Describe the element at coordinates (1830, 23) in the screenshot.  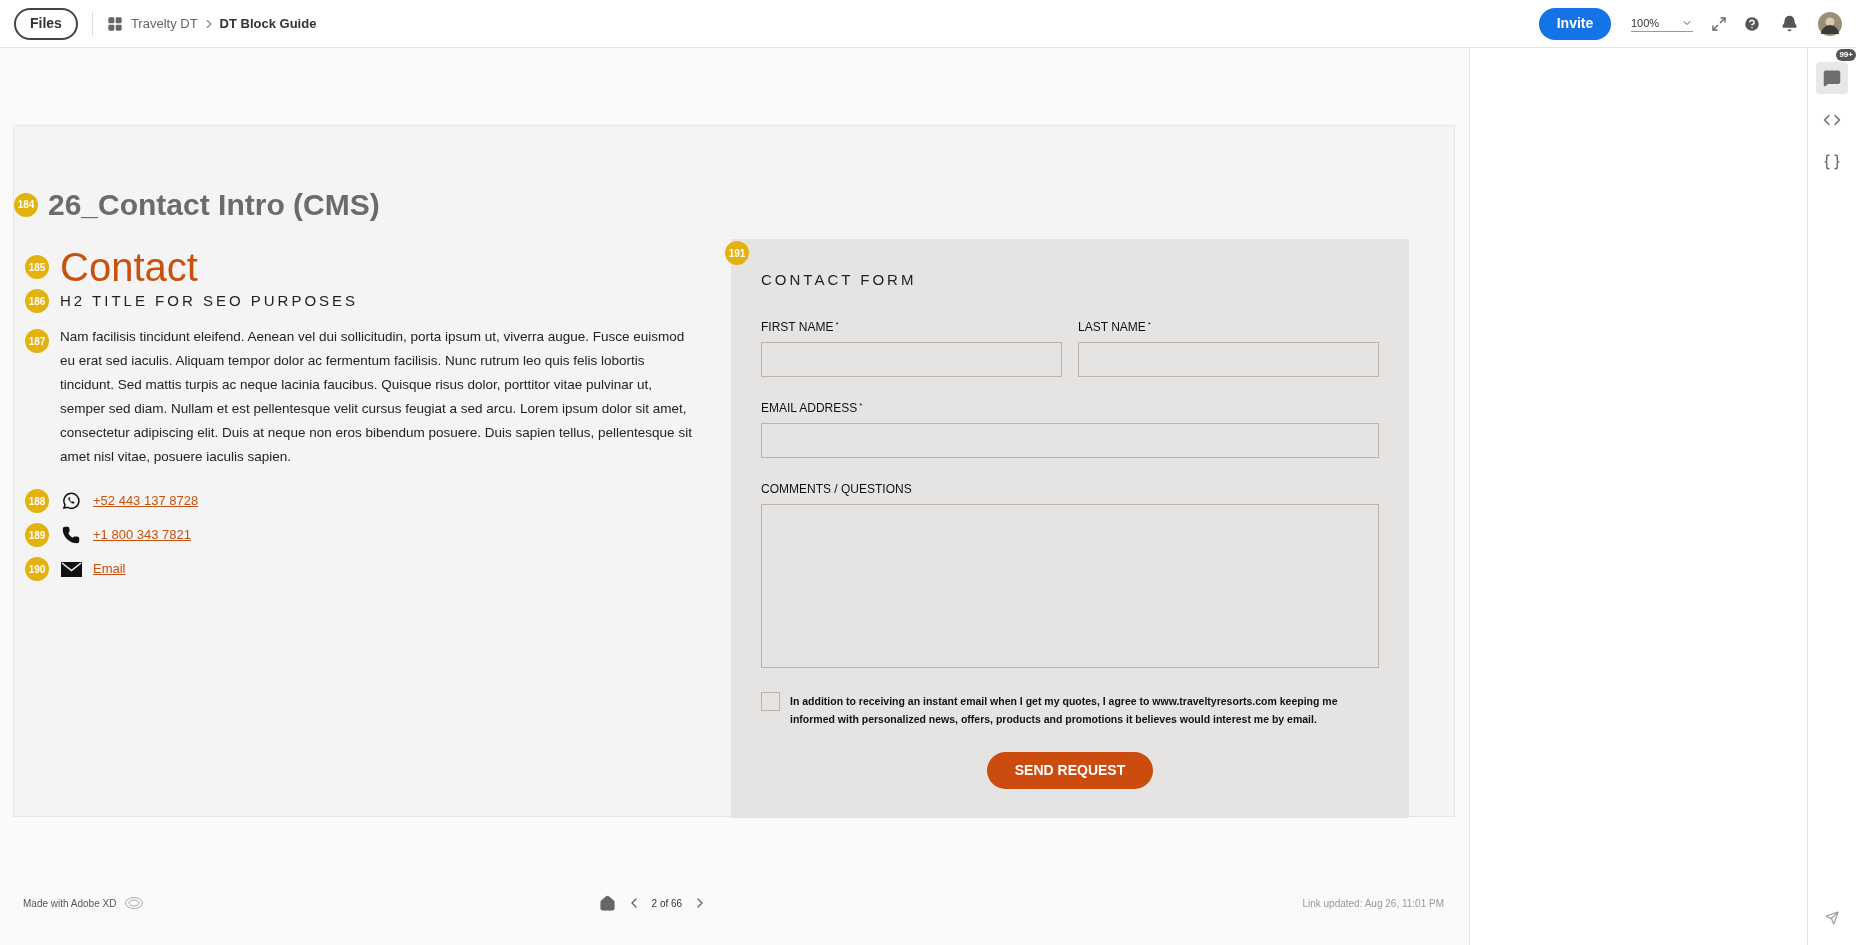
I see `avatar` at that location.